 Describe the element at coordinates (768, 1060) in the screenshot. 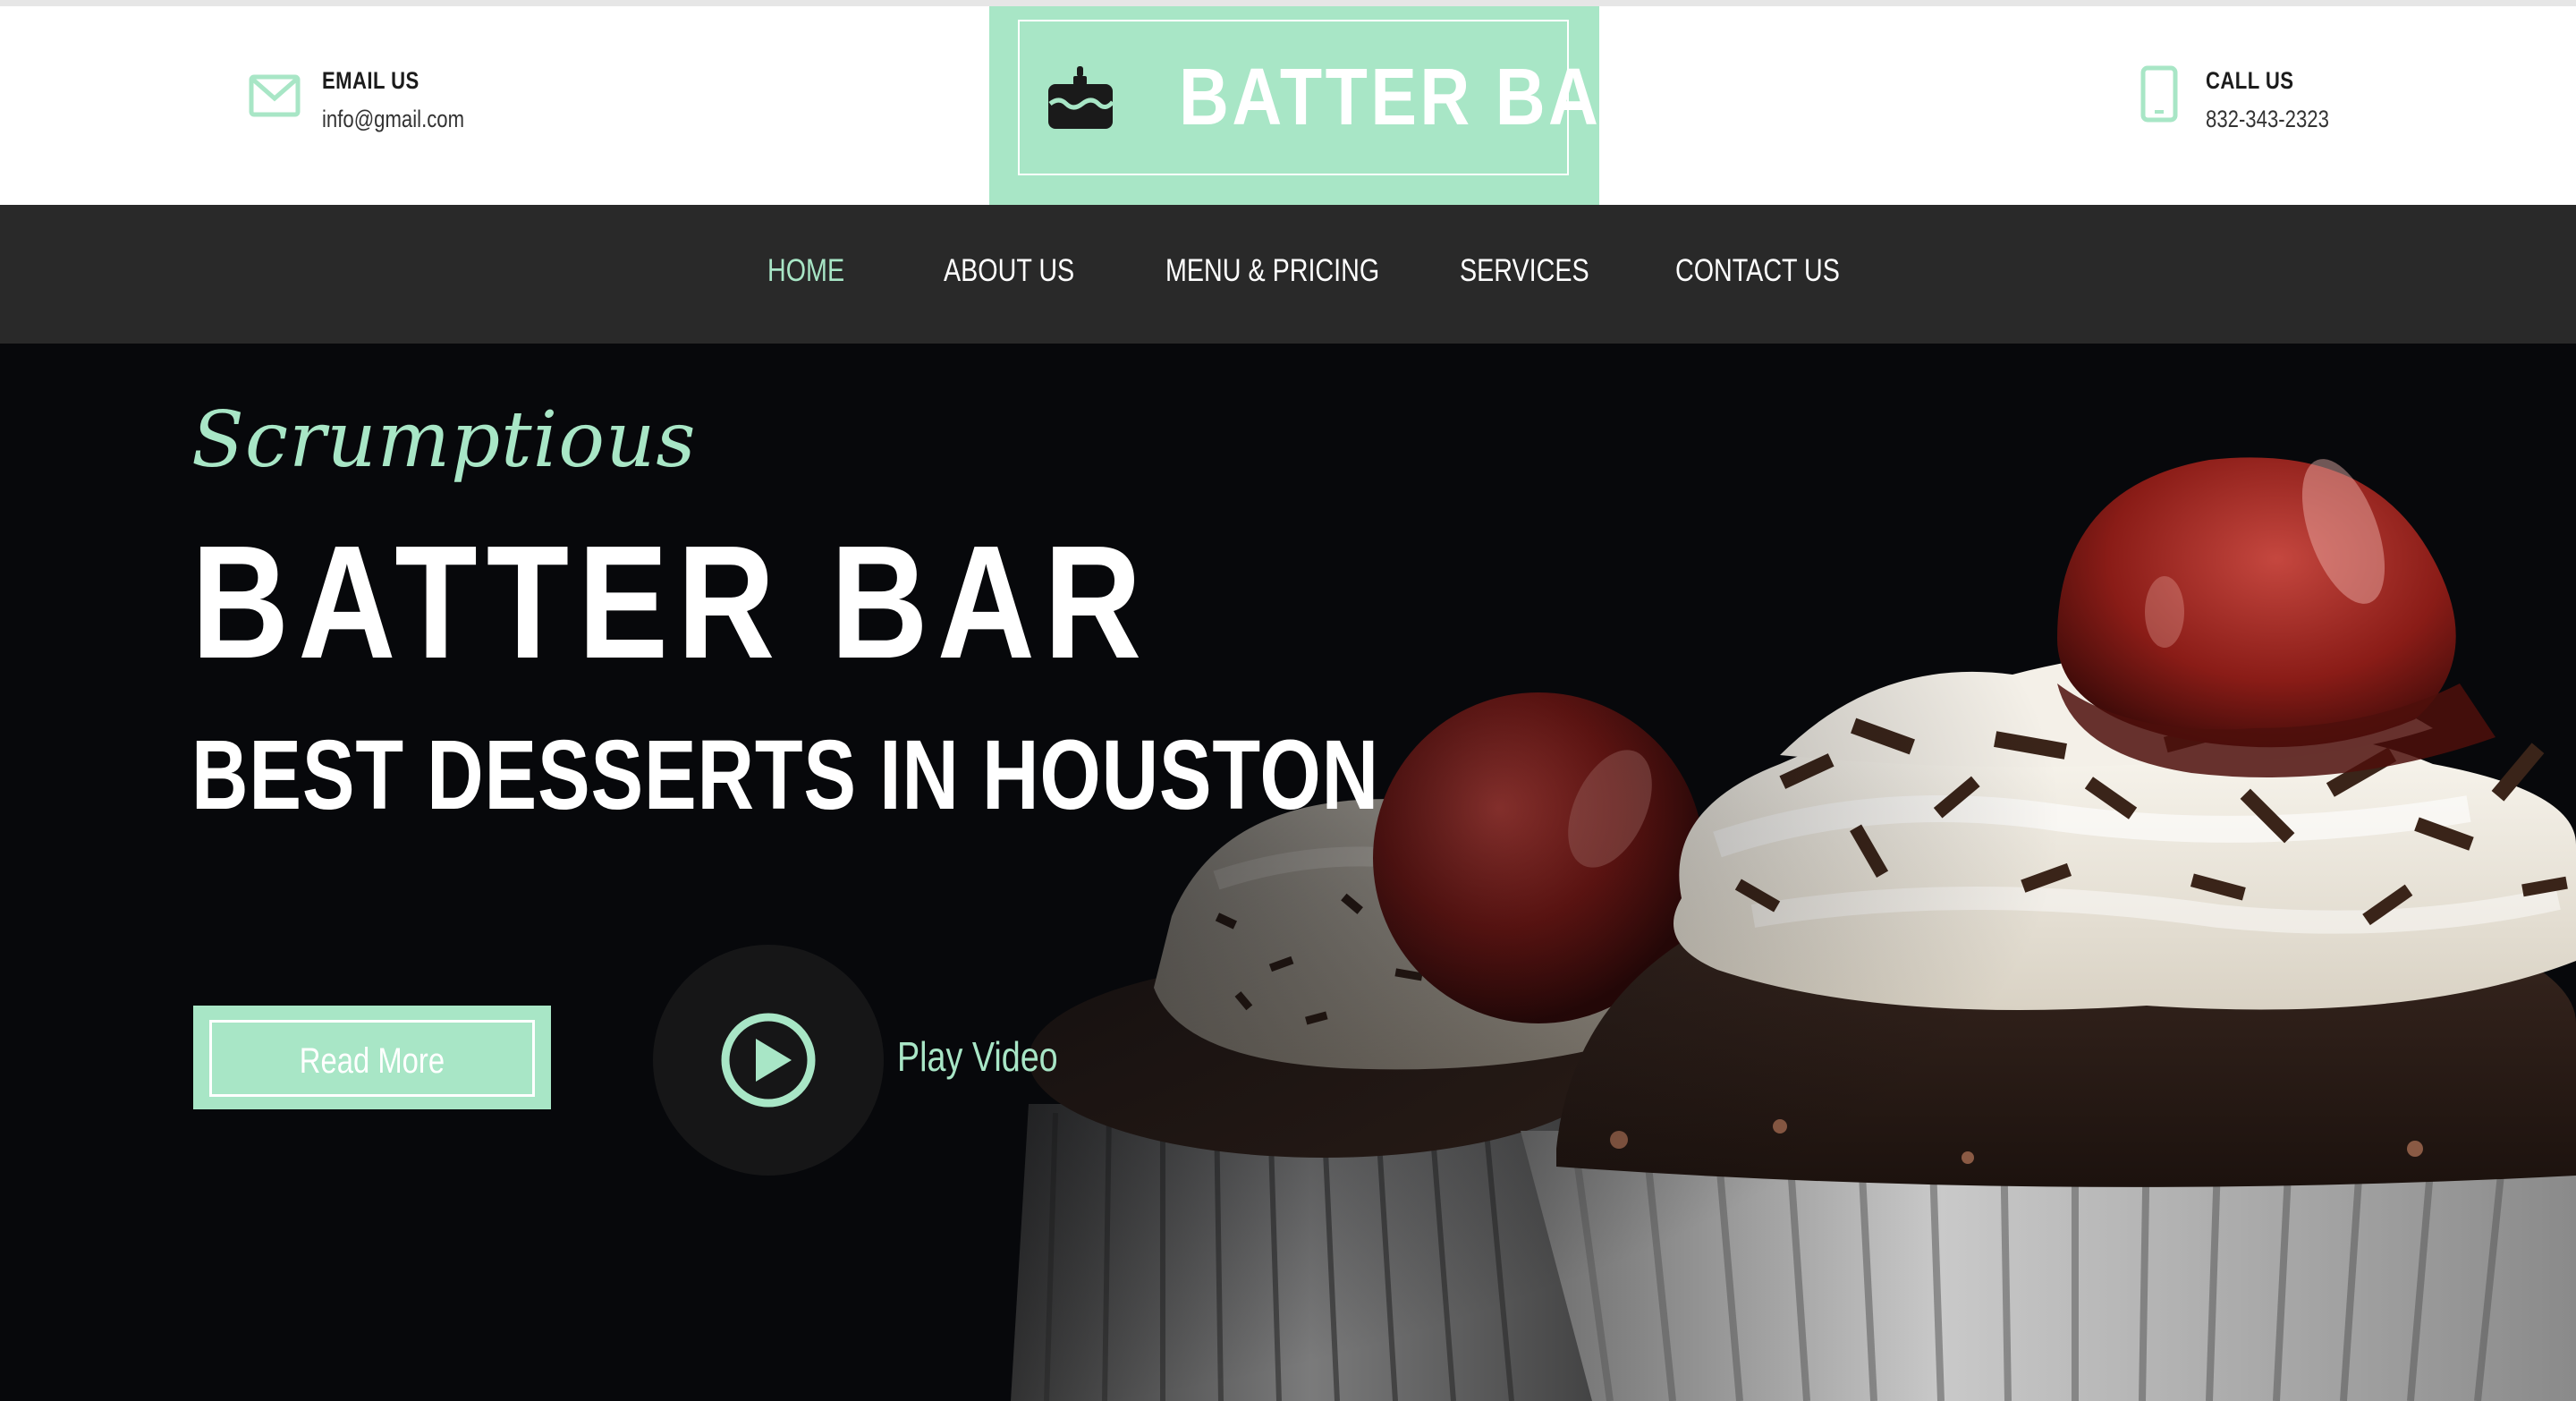

I see `play-video-button` at that location.